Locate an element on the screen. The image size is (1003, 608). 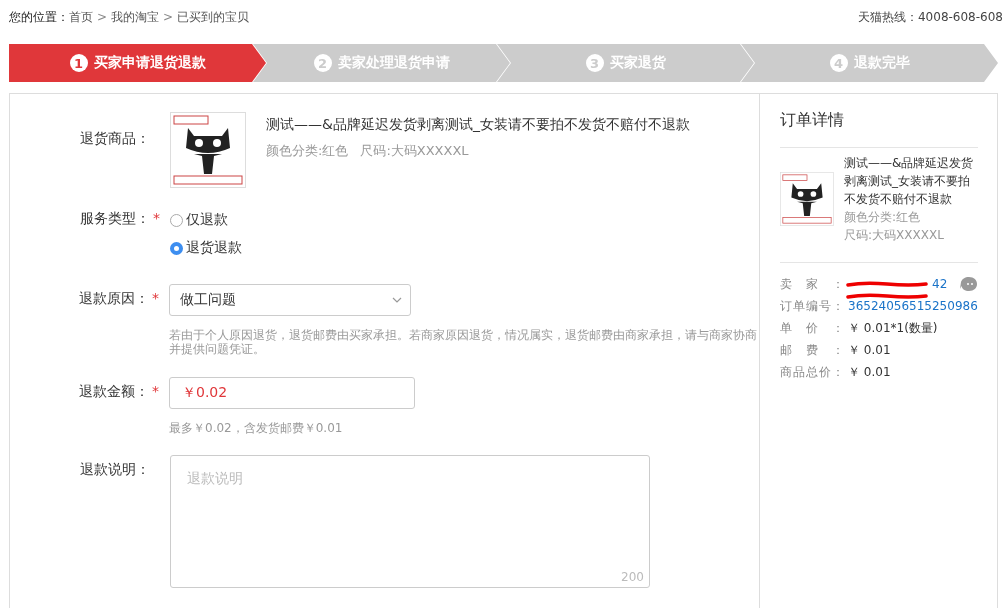
radio-button is located at coordinates (176, 248).